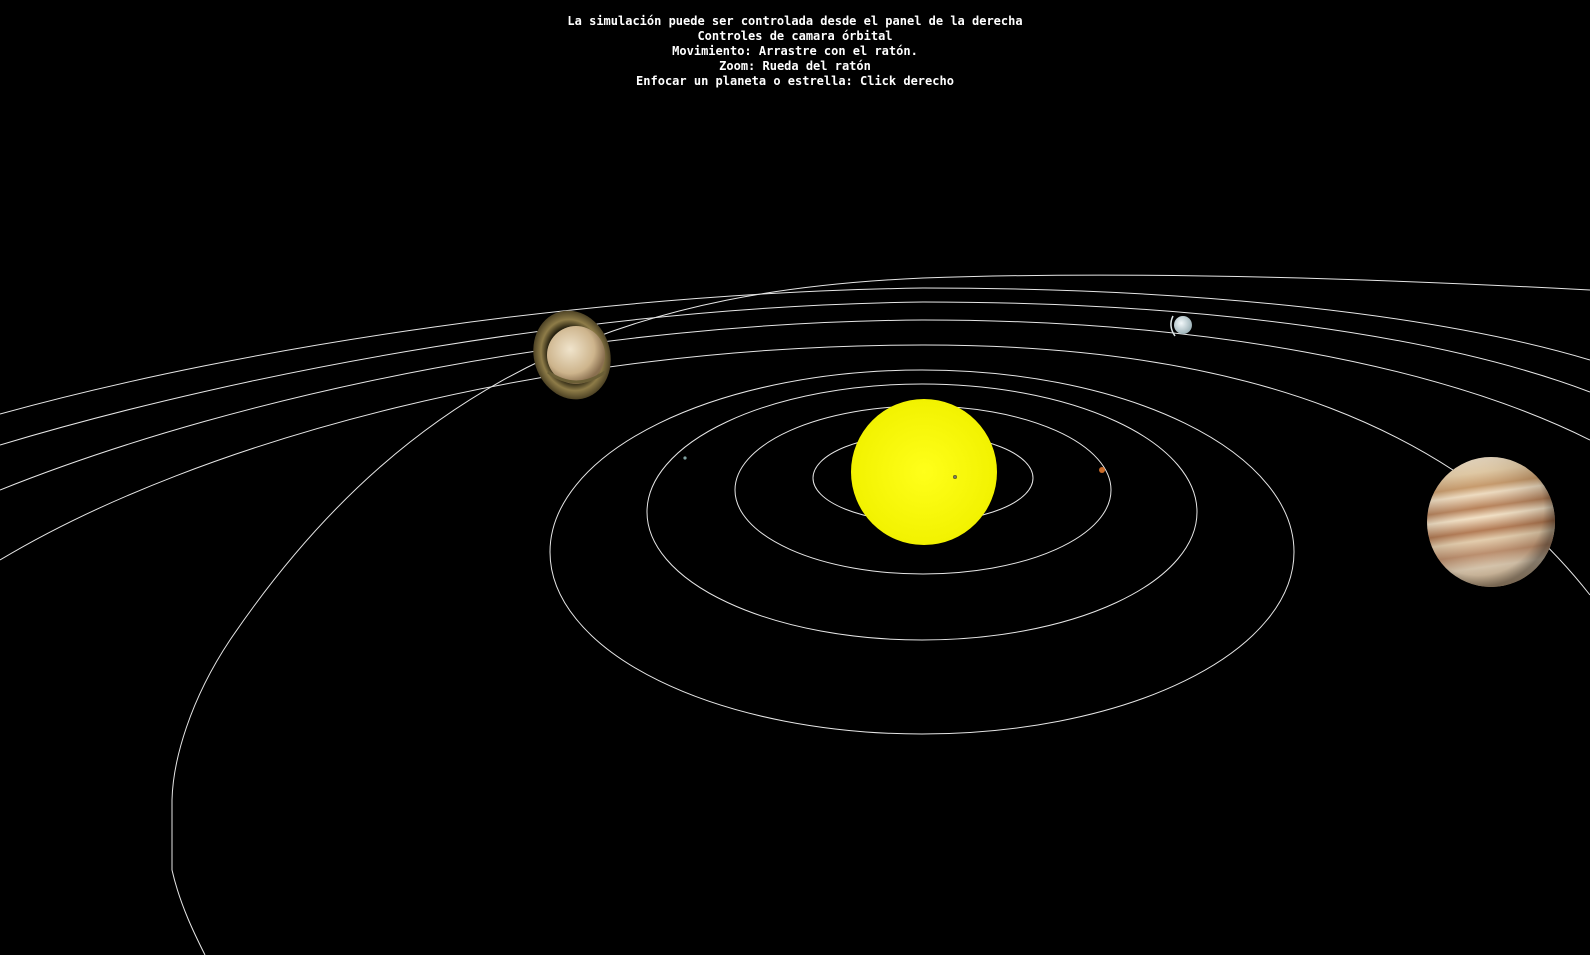 This screenshot has width=1590, height=955. I want to click on saturn, so click(572, 354).